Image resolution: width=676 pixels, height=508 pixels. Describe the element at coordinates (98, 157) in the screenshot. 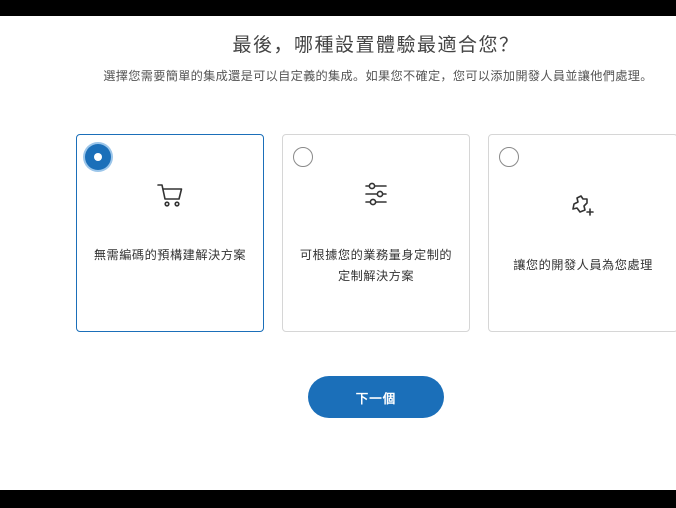

I see `option-radio-prebuilt` at that location.